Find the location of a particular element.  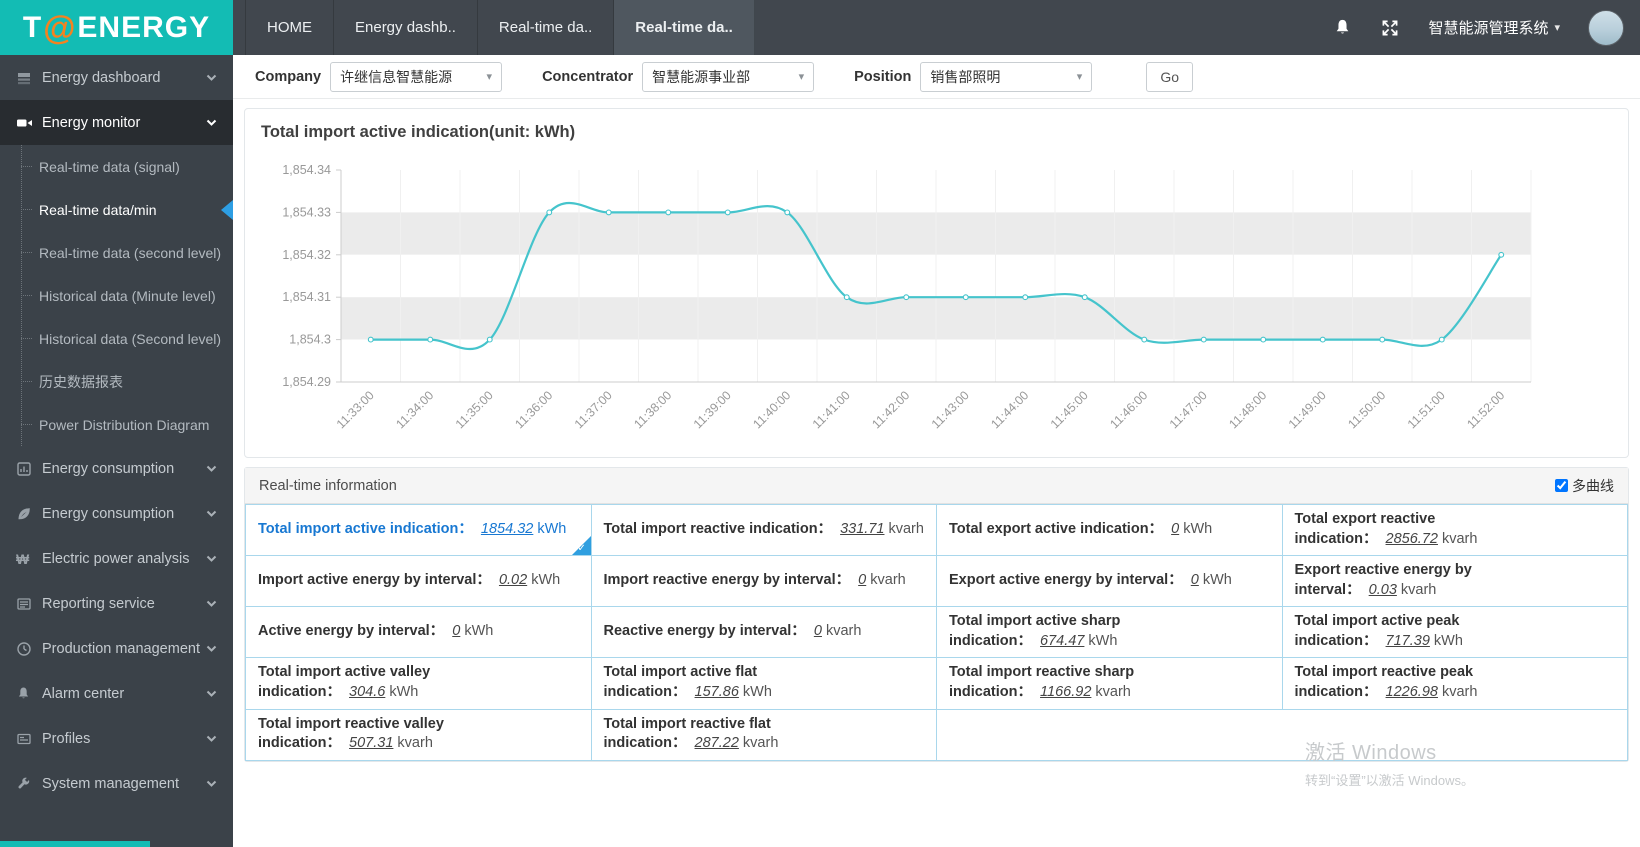

system-title: 智慧能源管理系统 is located at coordinates (1488, 28).